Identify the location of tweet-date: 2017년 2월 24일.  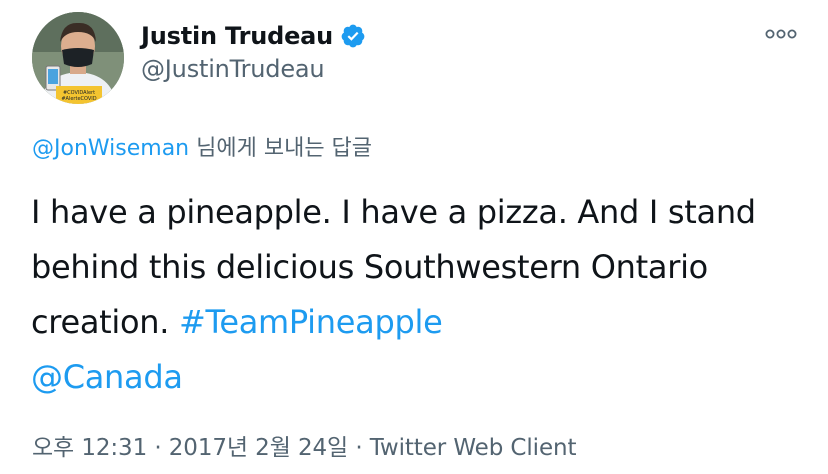
(258, 448).